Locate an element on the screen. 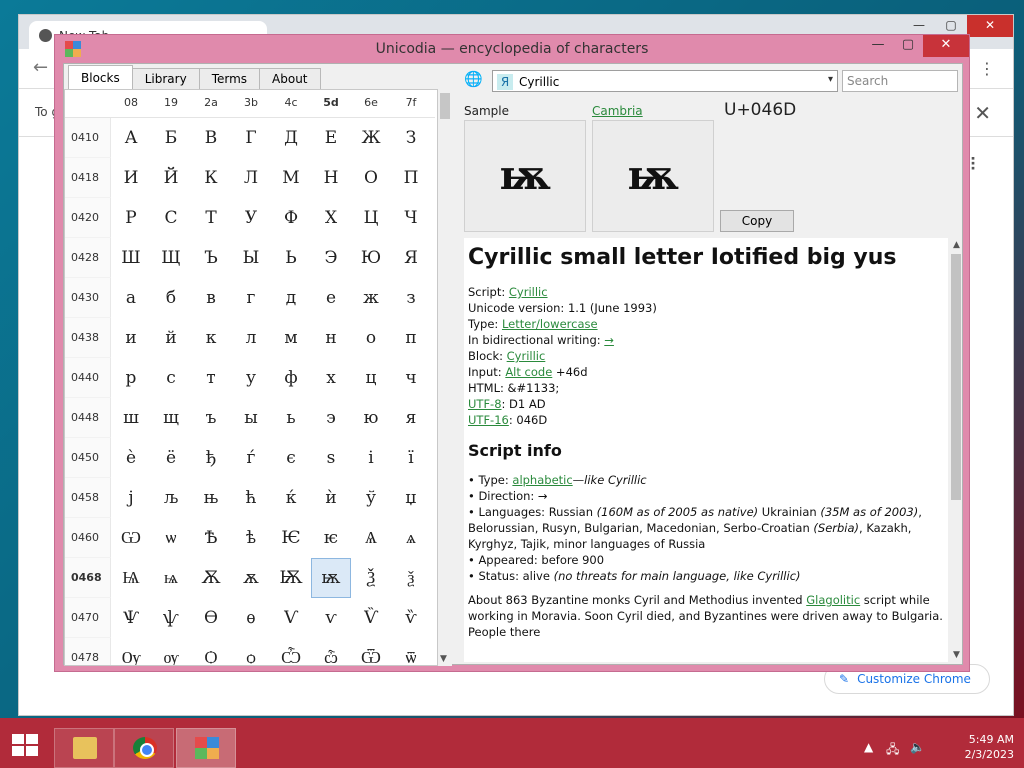 This screenshot has height=768, width=1024. clock: 5:49 AM 2/3/2023 is located at coordinates (984, 747).